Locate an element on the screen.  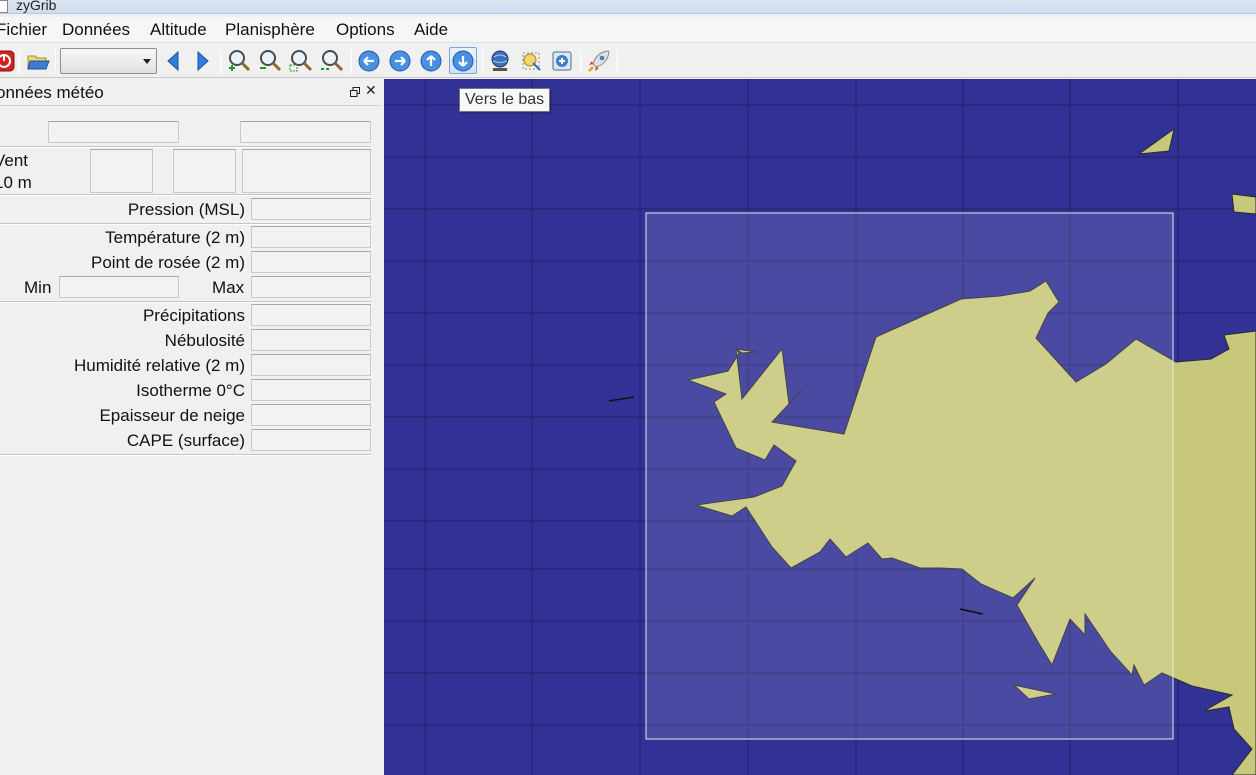
title-bar: zyGrib is located at coordinates (628, 7).